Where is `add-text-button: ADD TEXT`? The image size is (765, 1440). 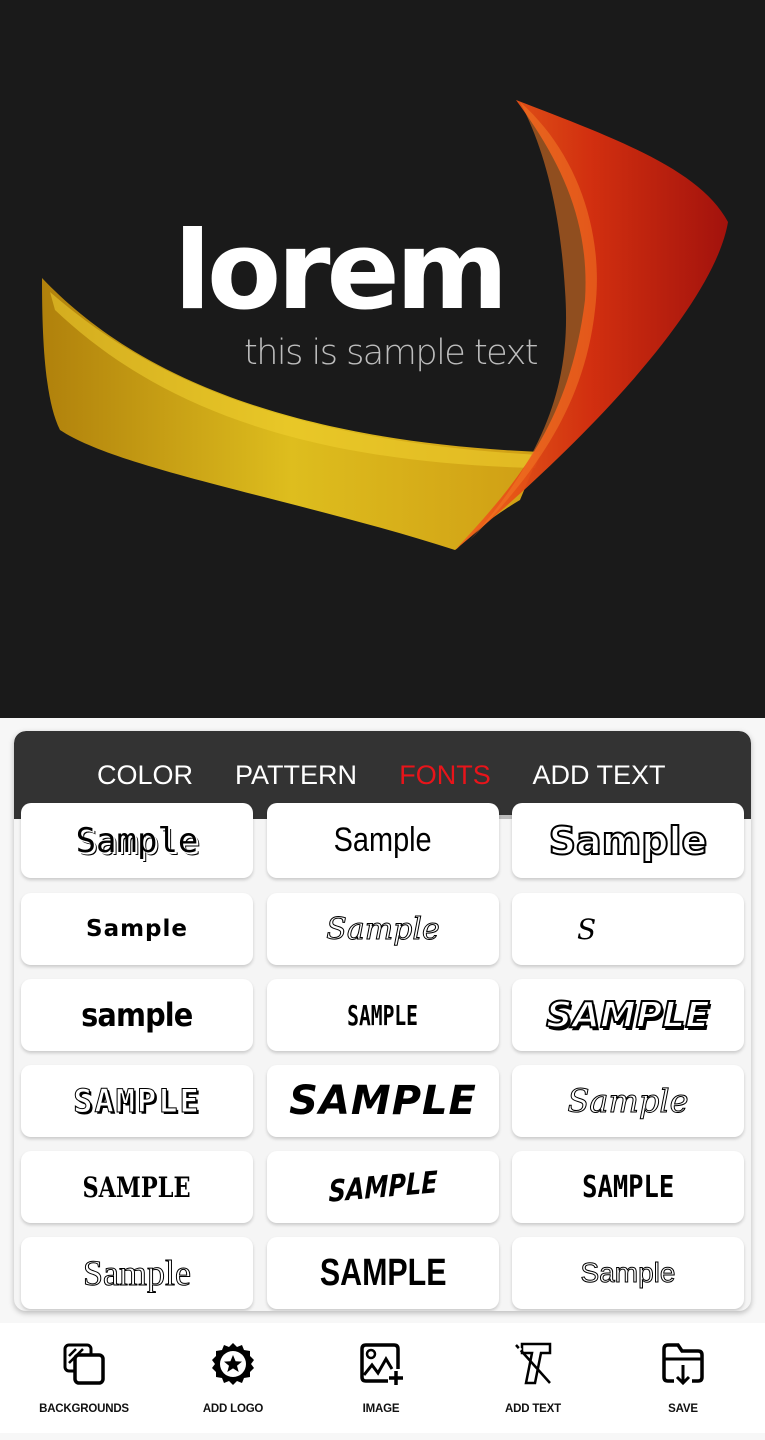
add-text-button: ADD TEXT is located at coordinates (533, 1378).